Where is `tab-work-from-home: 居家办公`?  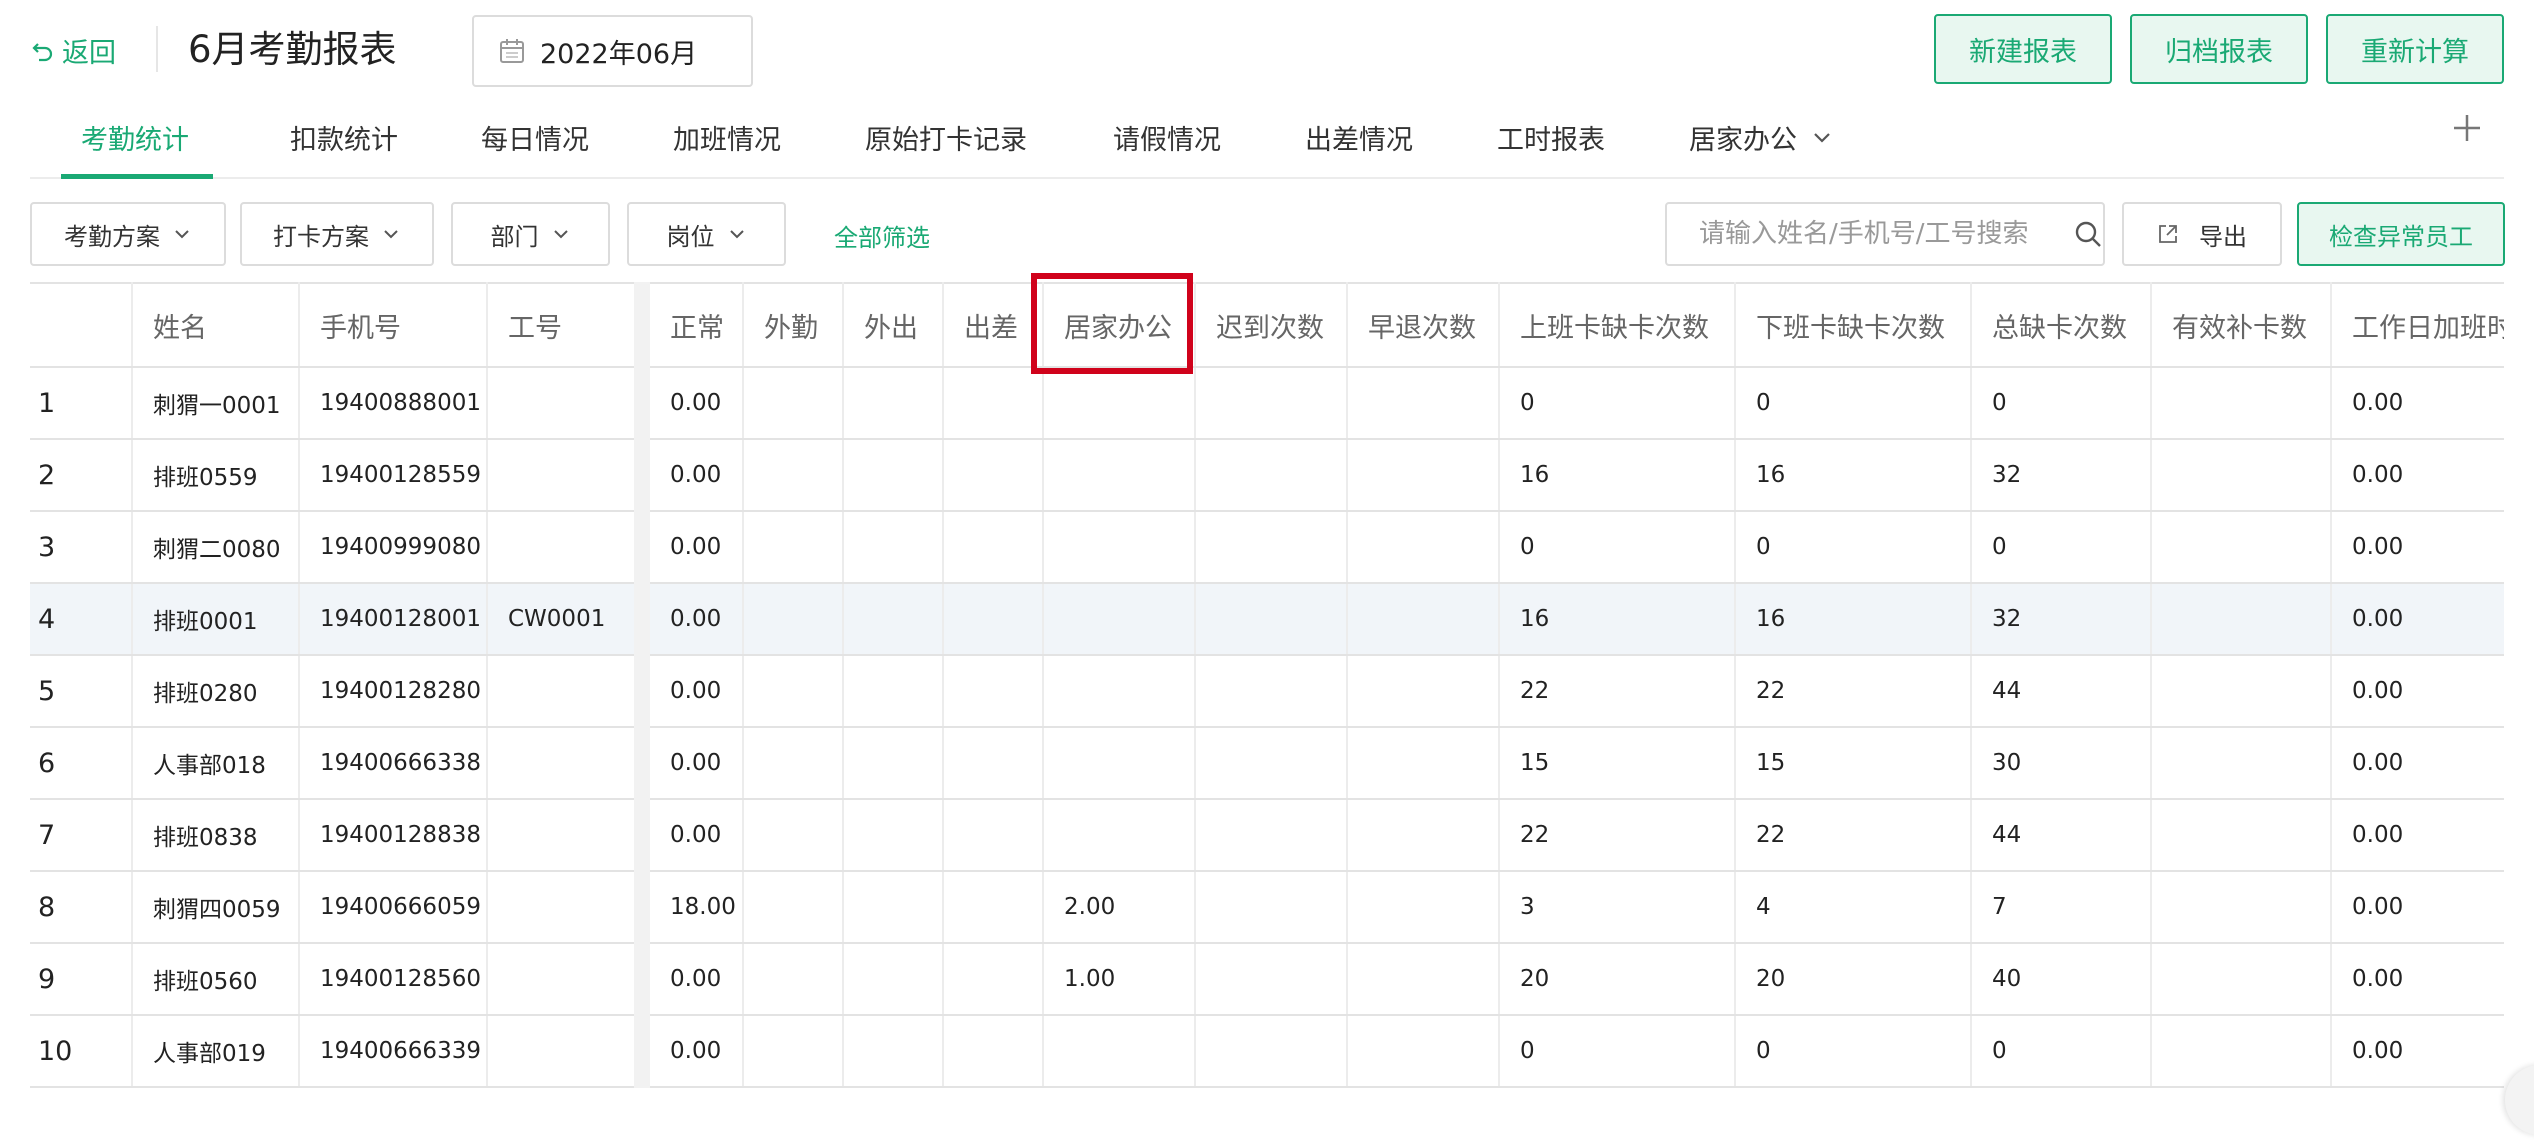 tab-work-from-home: 居家办公 is located at coordinates (1761, 137).